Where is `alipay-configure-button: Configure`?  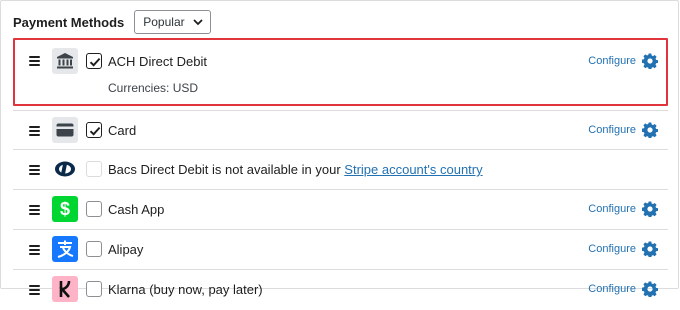 alipay-configure-button: Configure is located at coordinates (623, 249).